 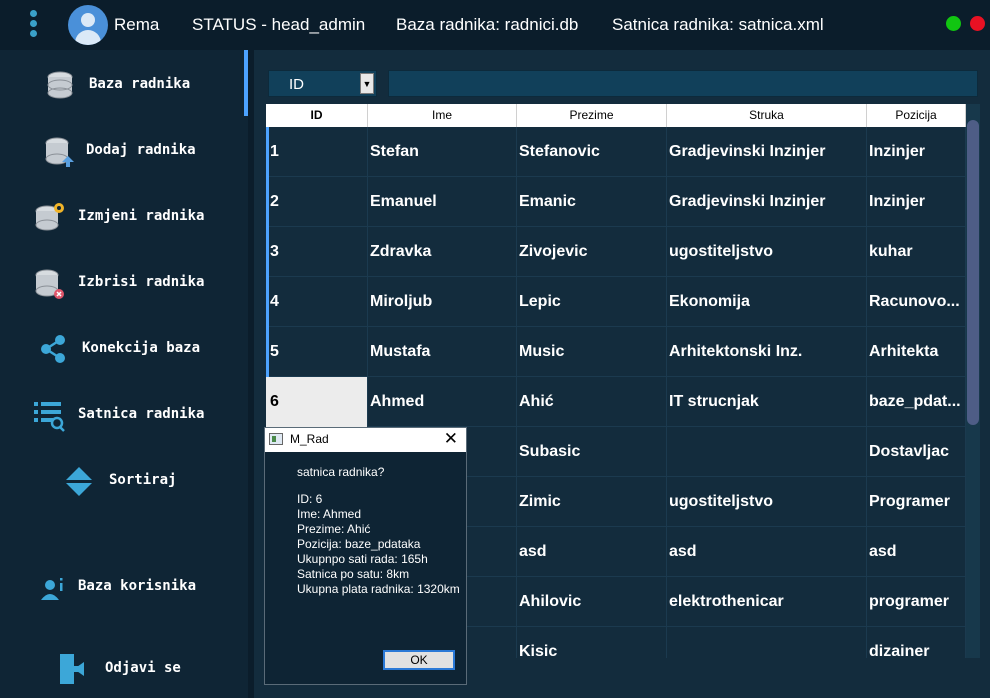 What do you see at coordinates (442, 352) in the screenshot?
I see `table-cell: Mustafa` at bounding box center [442, 352].